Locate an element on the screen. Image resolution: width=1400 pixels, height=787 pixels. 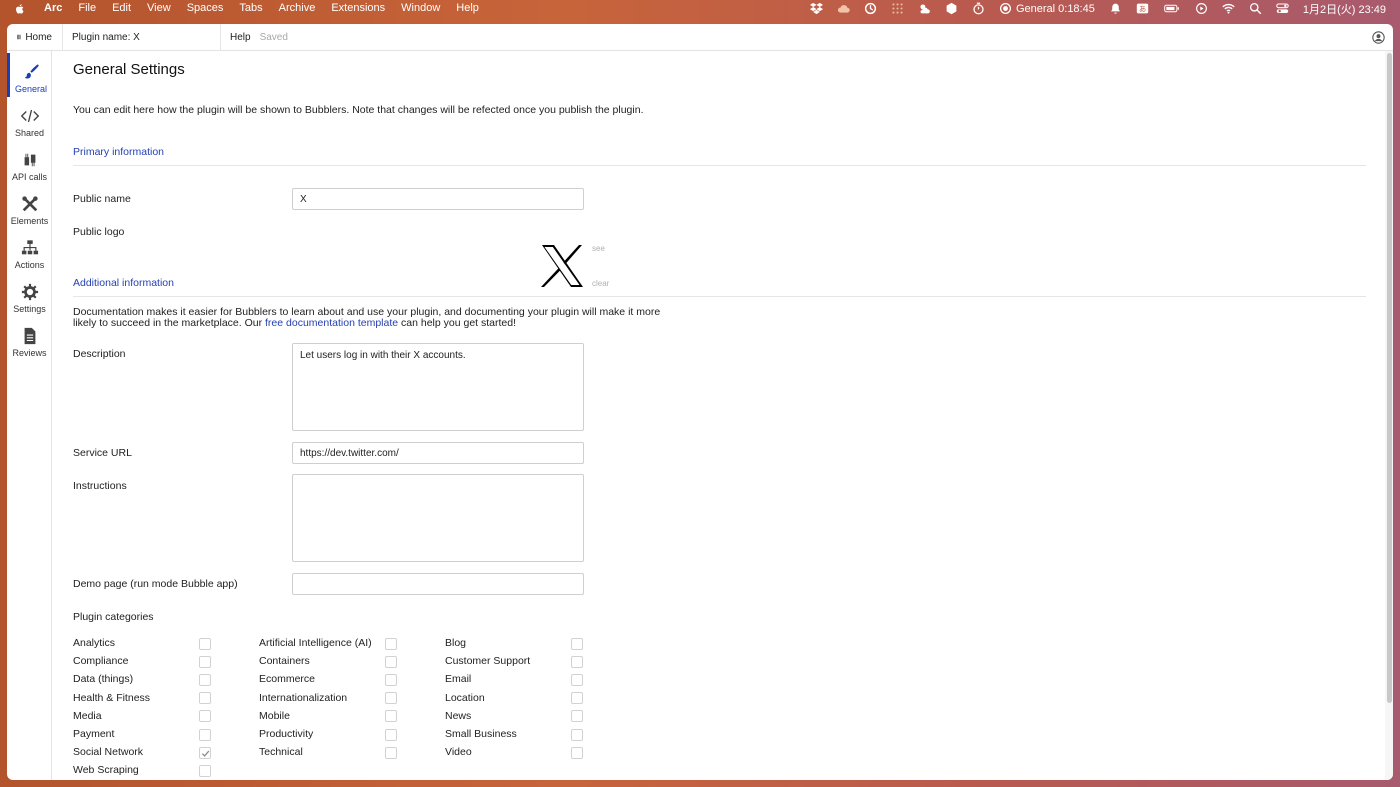
input-method-icon: あ is located at coordinates (1142, 8).